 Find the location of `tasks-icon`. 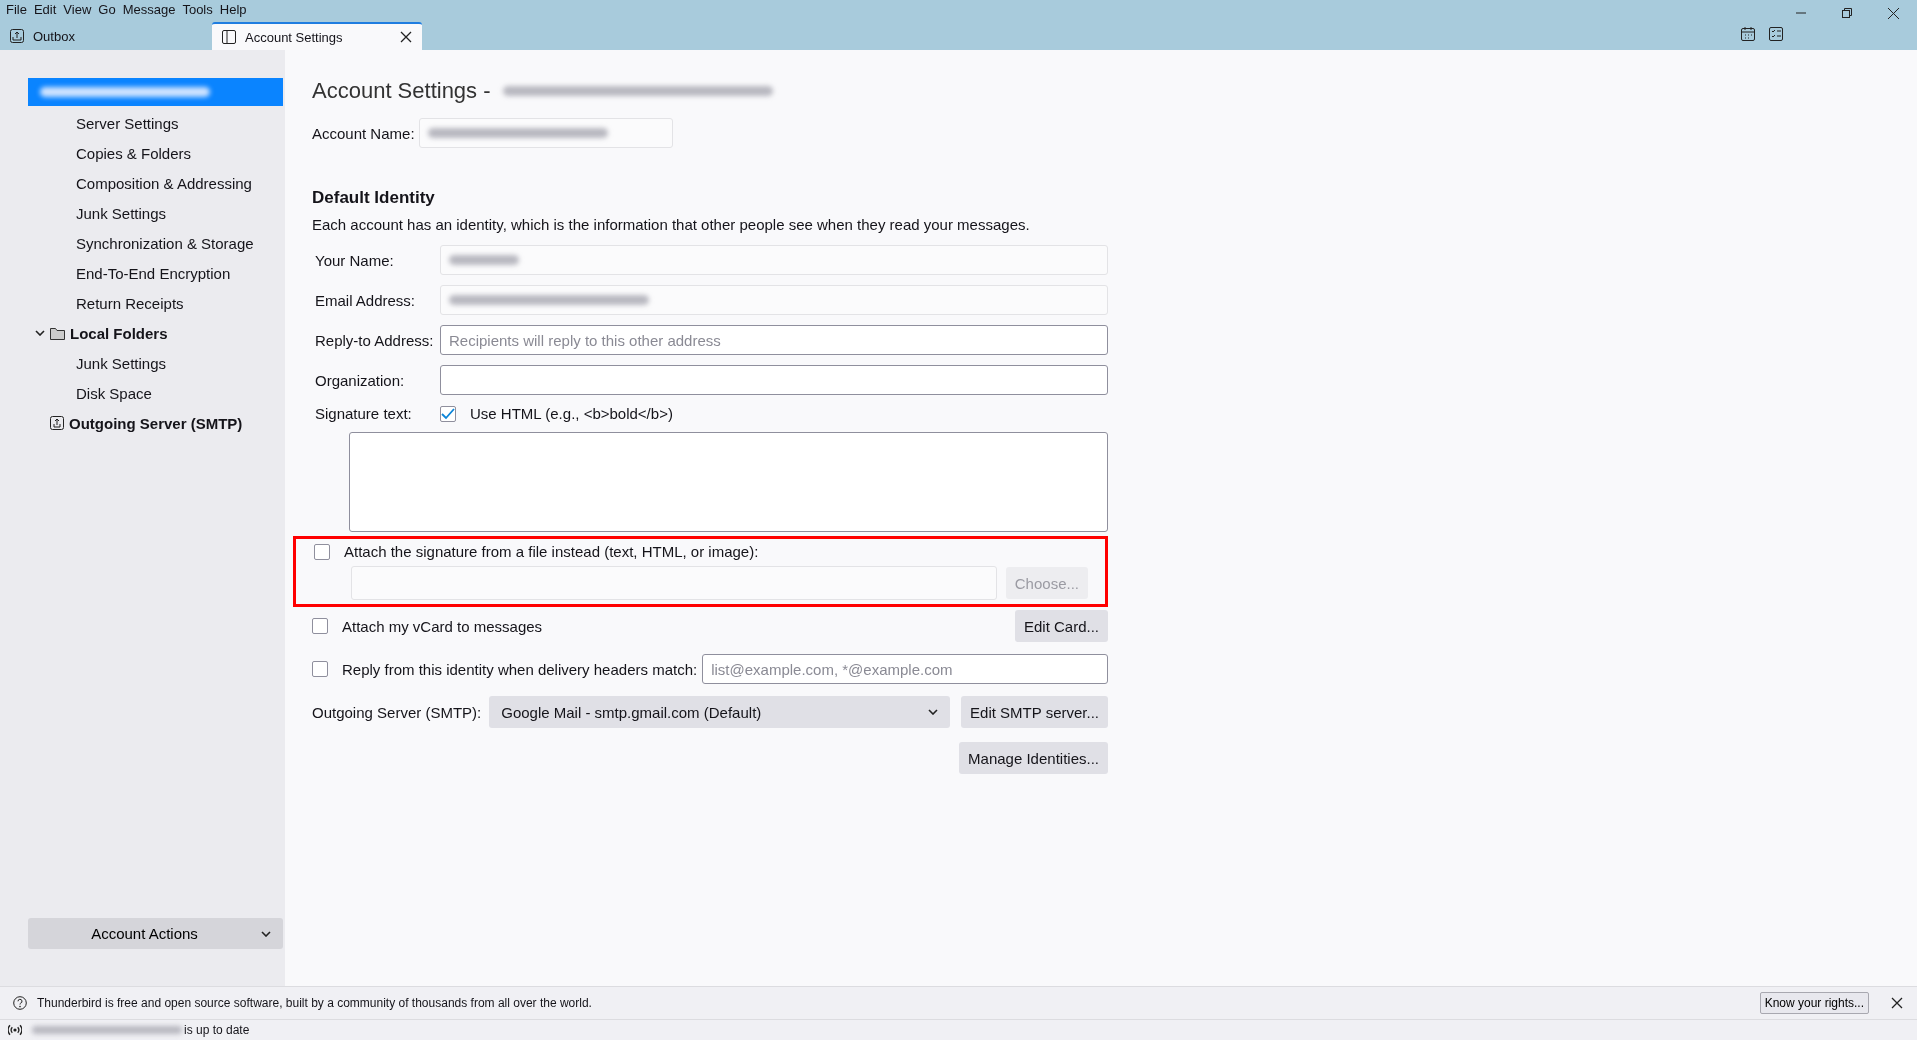

tasks-icon is located at coordinates (1776, 34).